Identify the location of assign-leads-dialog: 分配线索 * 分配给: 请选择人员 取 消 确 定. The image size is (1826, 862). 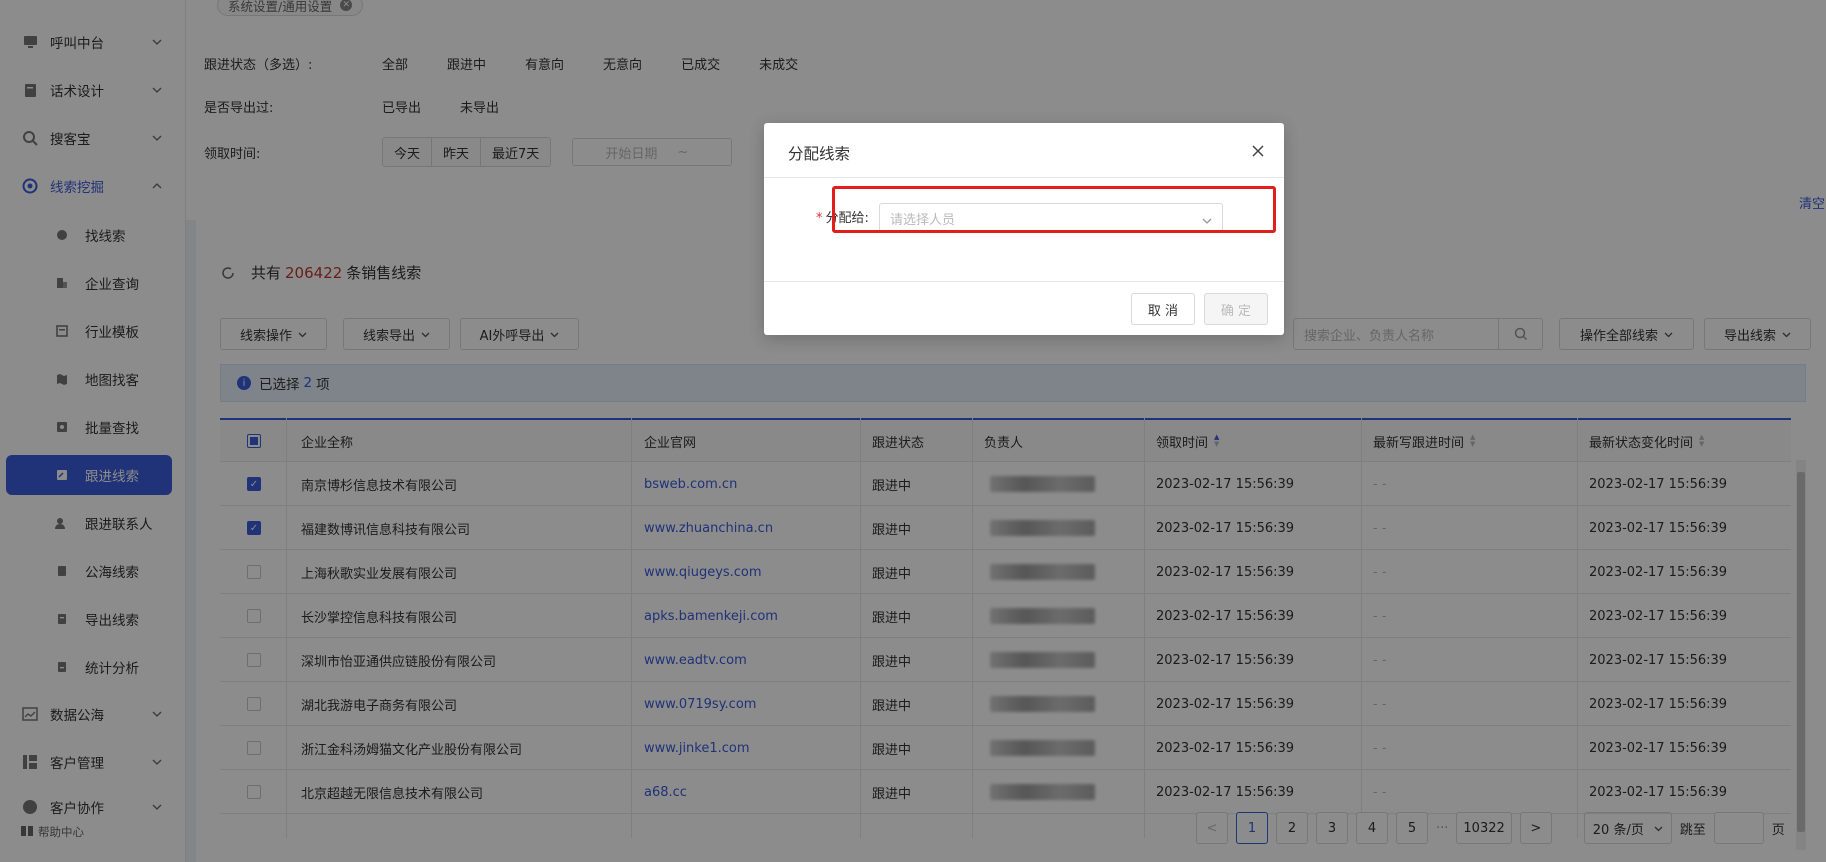
(1024, 229).